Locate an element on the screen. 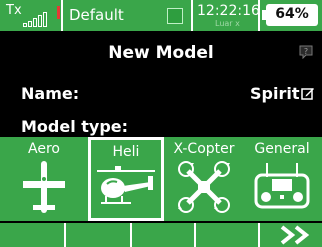  model-type-aero: Aero is located at coordinates (44, 179).